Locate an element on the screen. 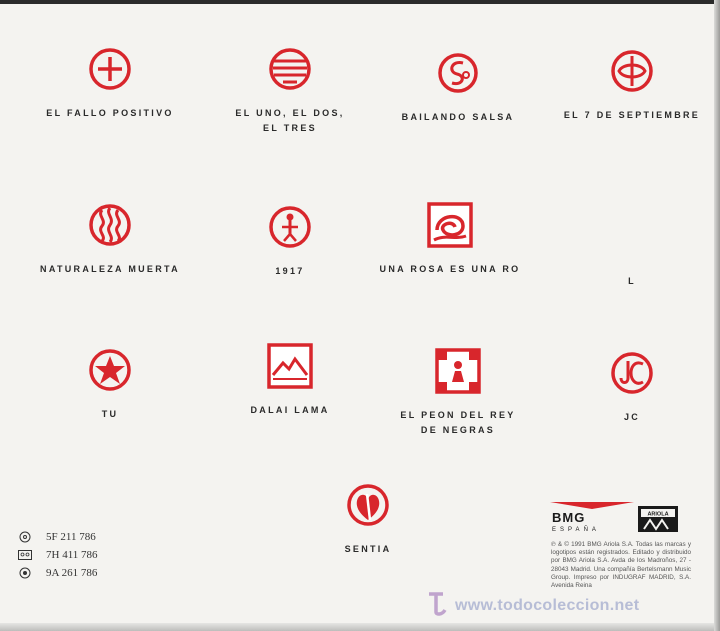 The height and width of the screenshot is (631, 720). wave-circle-icon is located at coordinates (110, 225).